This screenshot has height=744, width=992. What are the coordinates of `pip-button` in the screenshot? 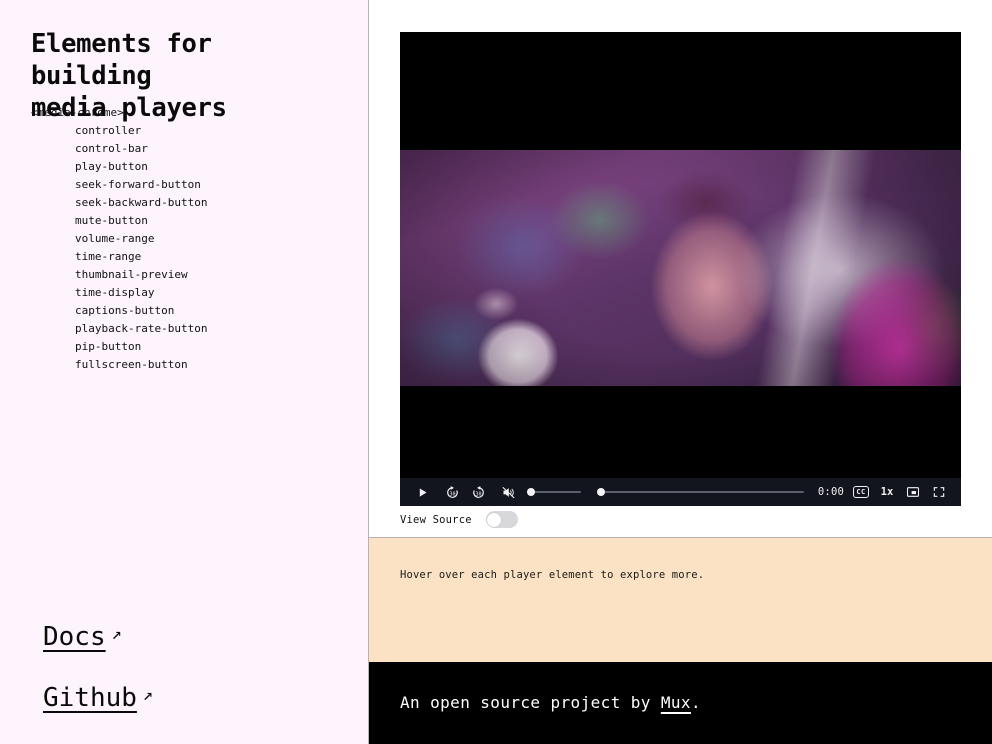 It's located at (913, 492).